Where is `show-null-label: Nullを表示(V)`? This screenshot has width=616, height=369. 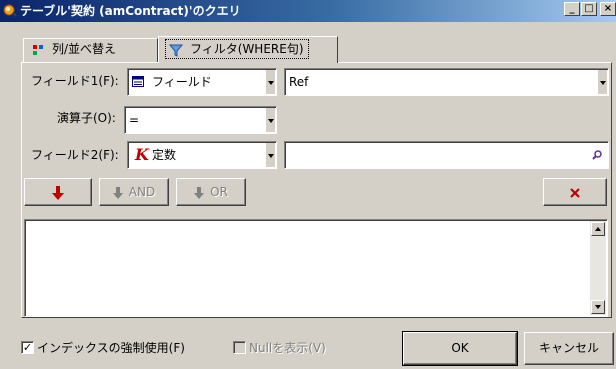
show-null-label: Nullを表示(V) is located at coordinates (287, 348).